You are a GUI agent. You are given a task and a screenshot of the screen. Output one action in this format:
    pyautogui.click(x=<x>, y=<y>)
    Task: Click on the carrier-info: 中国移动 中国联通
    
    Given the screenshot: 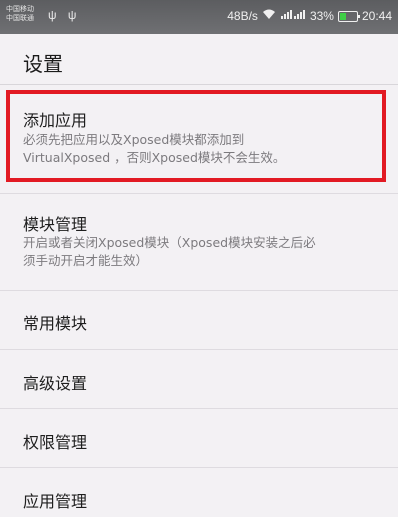 What is the action you would take?
    pyautogui.click(x=20, y=14)
    